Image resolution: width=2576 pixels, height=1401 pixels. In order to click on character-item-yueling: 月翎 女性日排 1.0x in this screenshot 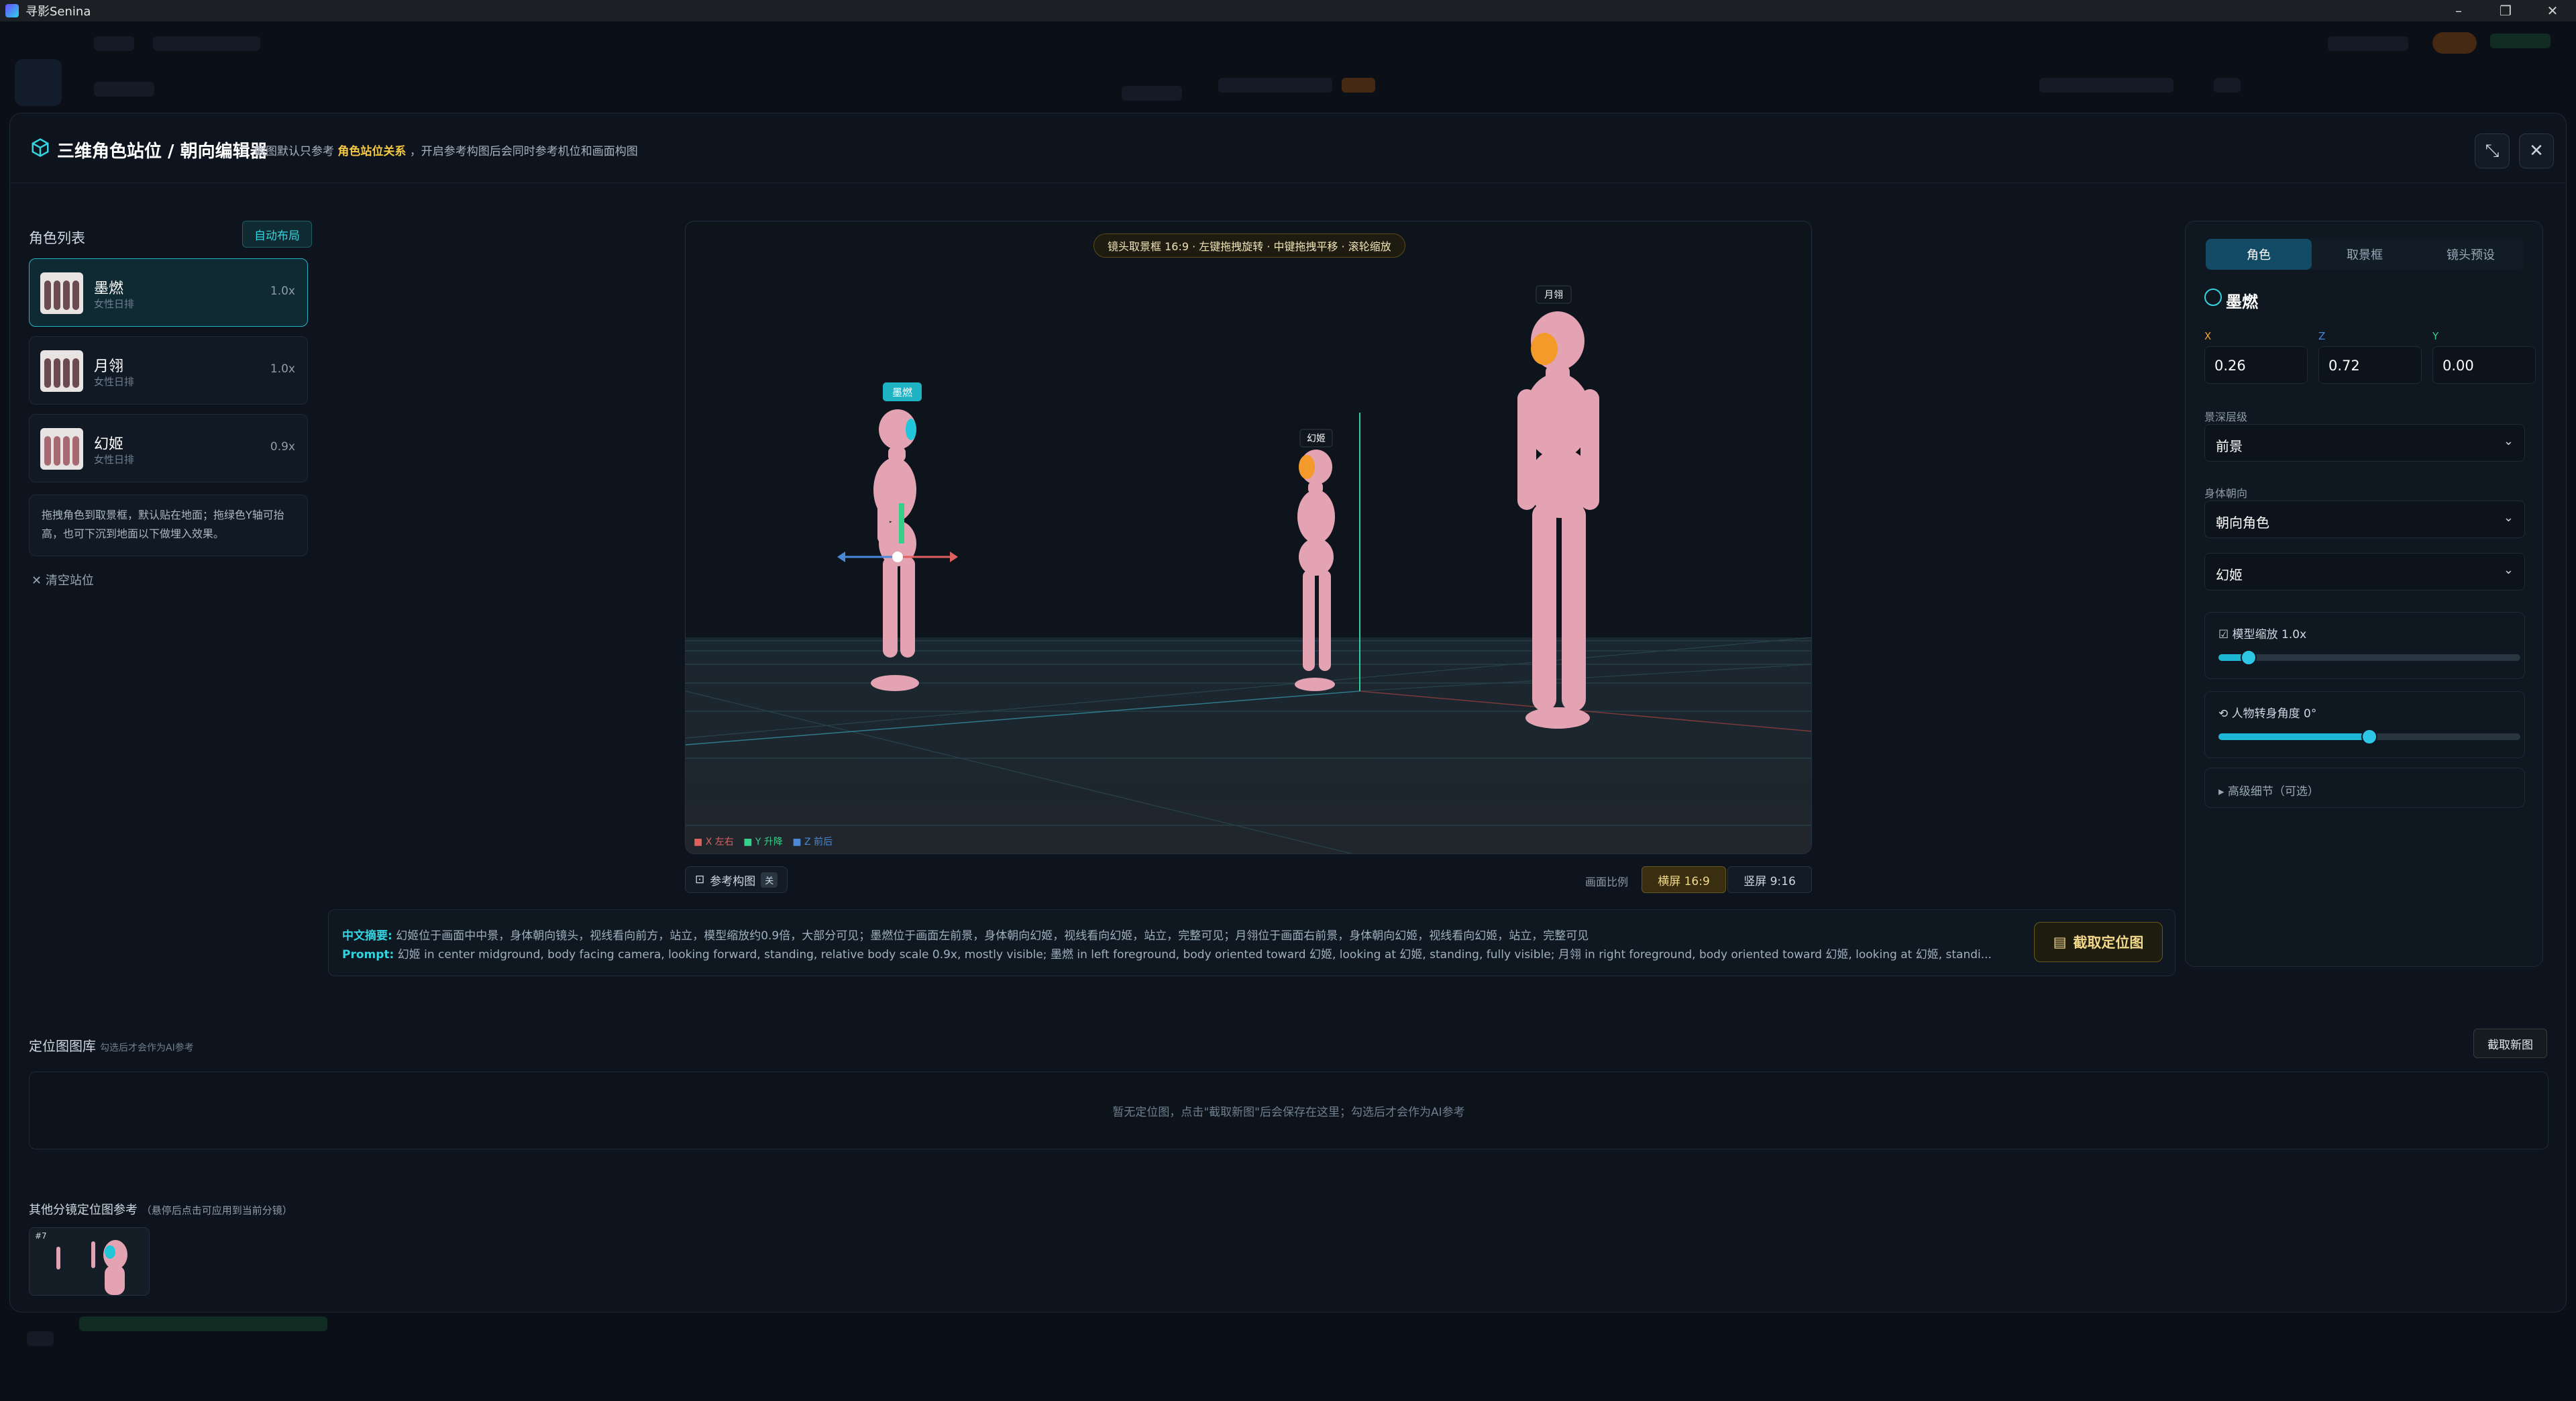, I will do `click(168, 370)`.